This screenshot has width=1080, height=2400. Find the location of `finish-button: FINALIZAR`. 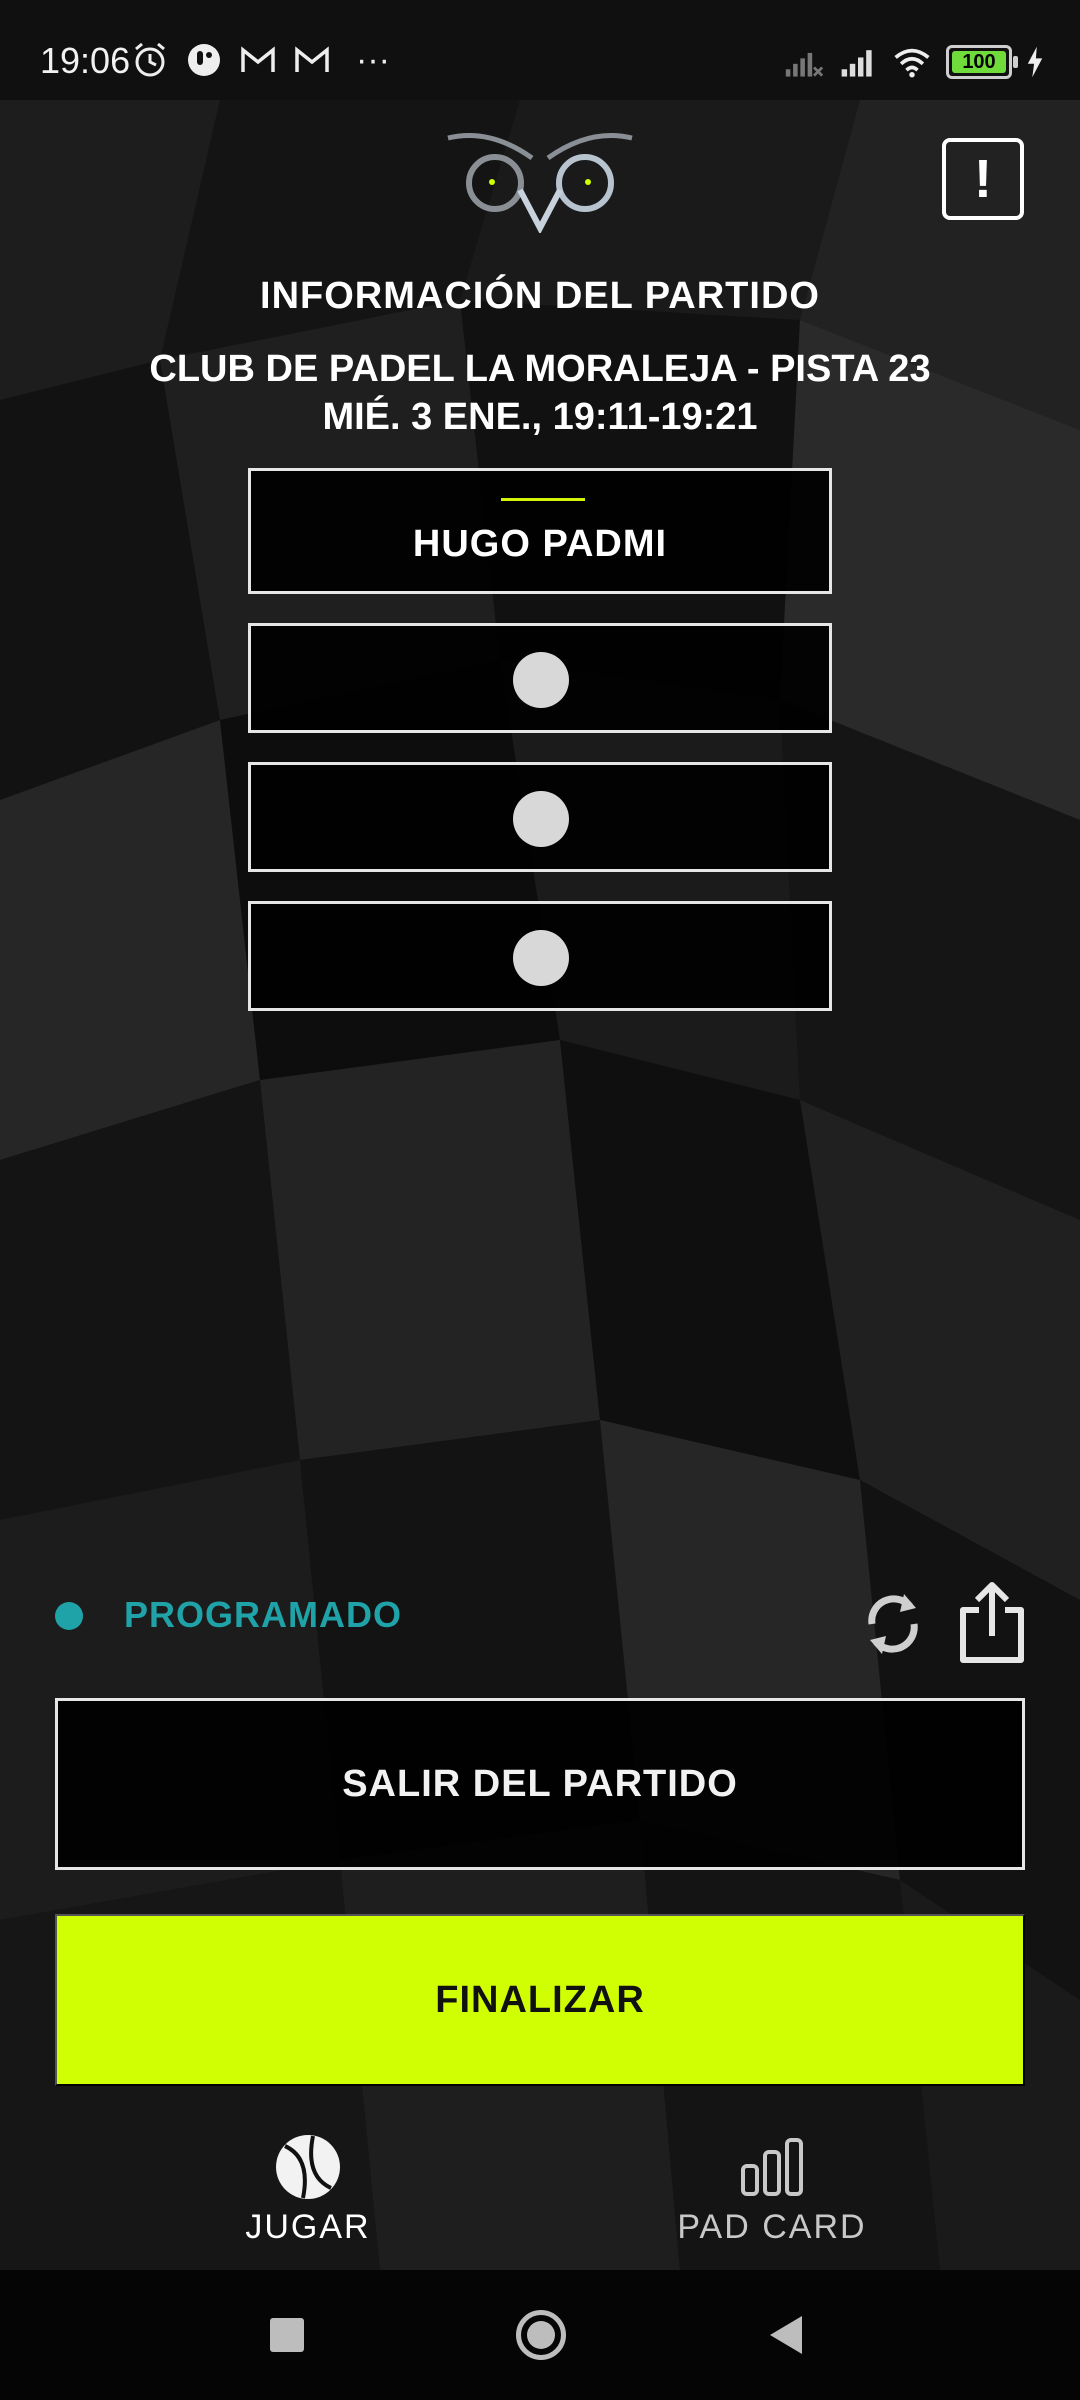

finish-button: FINALIZAR is located at coordinates (540, 2000).